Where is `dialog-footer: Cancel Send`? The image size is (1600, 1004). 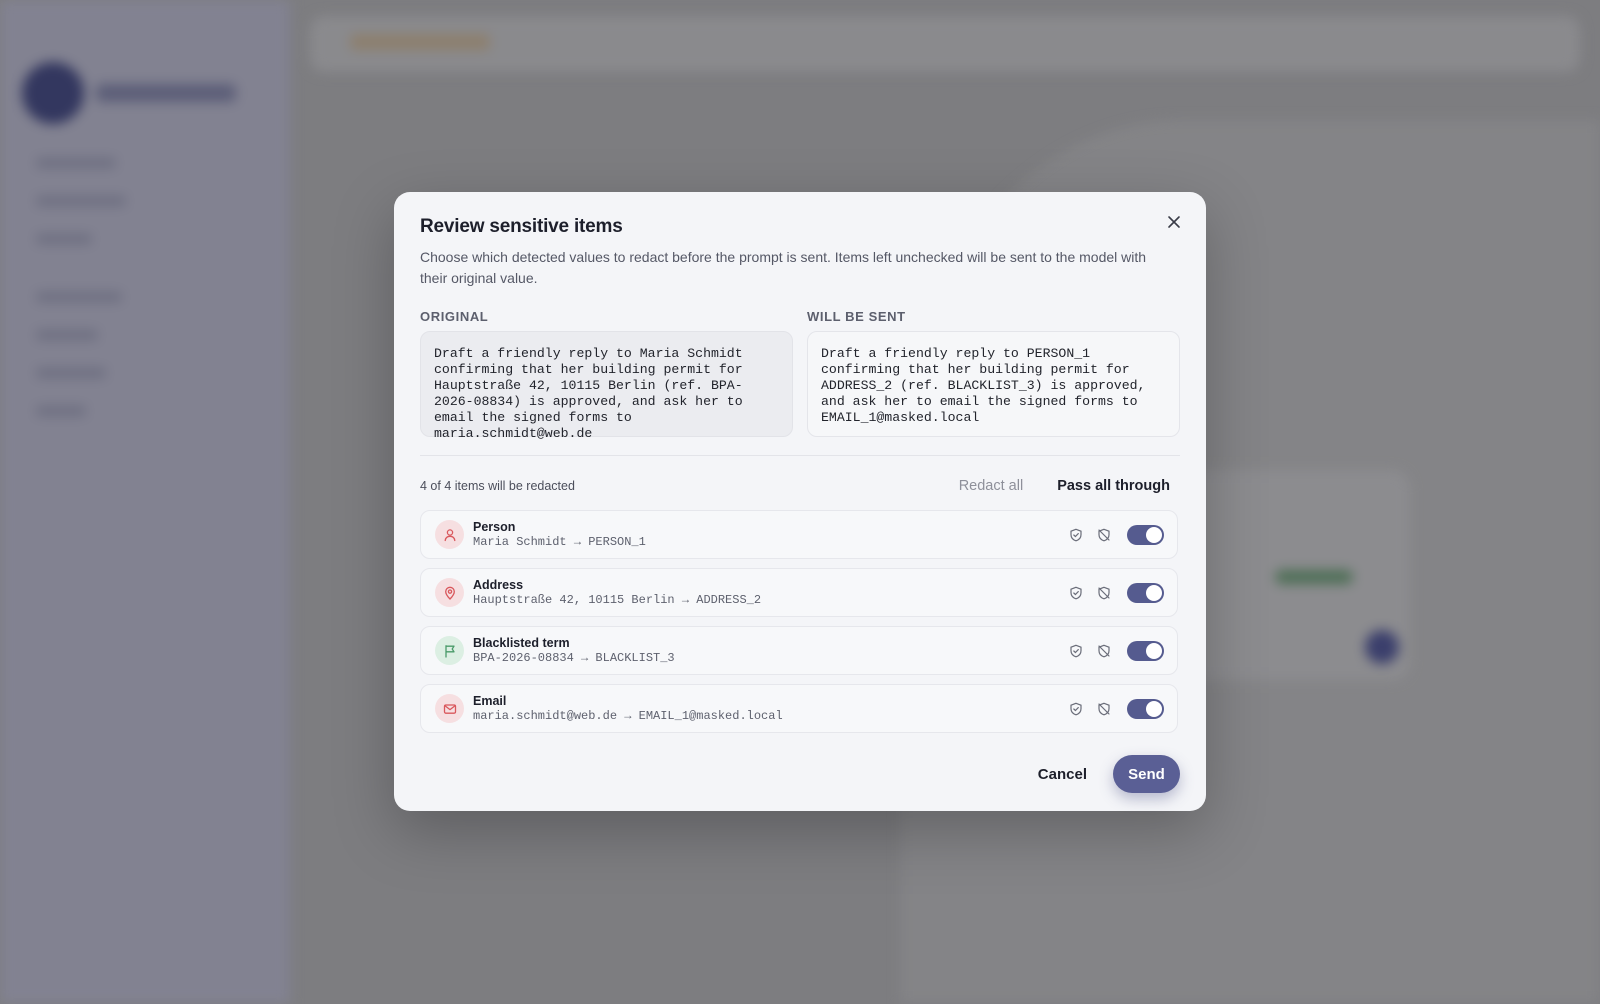 dialog-footer: Cancel Send is located at coordinates (1109, 774).